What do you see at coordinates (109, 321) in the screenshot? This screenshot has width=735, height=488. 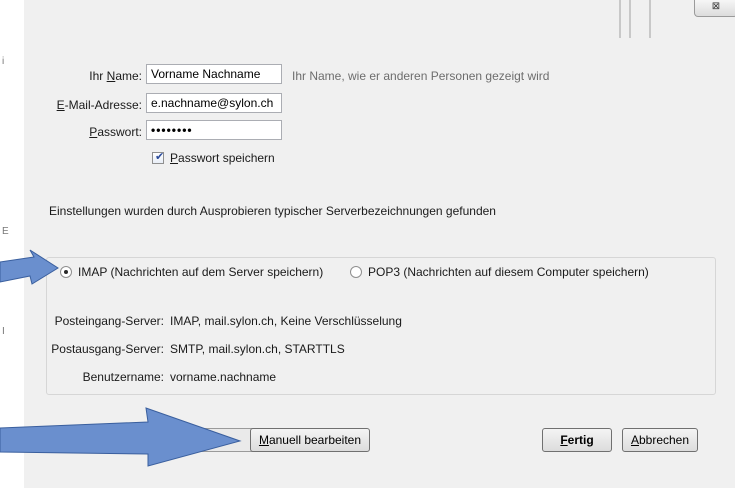 I see `incoming-server-label: Posteingang-Server:` at bounding box center [109, 321].